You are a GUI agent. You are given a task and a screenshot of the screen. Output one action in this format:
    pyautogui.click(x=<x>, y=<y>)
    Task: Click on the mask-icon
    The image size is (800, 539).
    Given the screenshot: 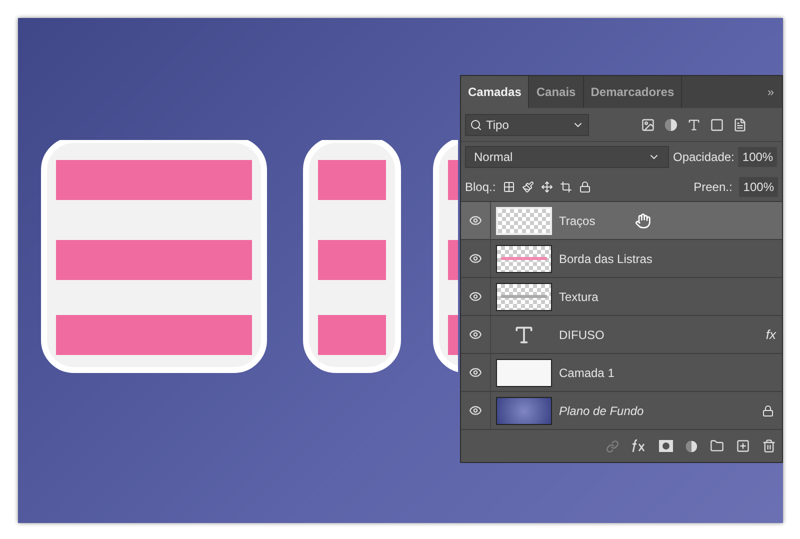 What is the action you would take?
    pyautogui.click(x=666, y=446)
    